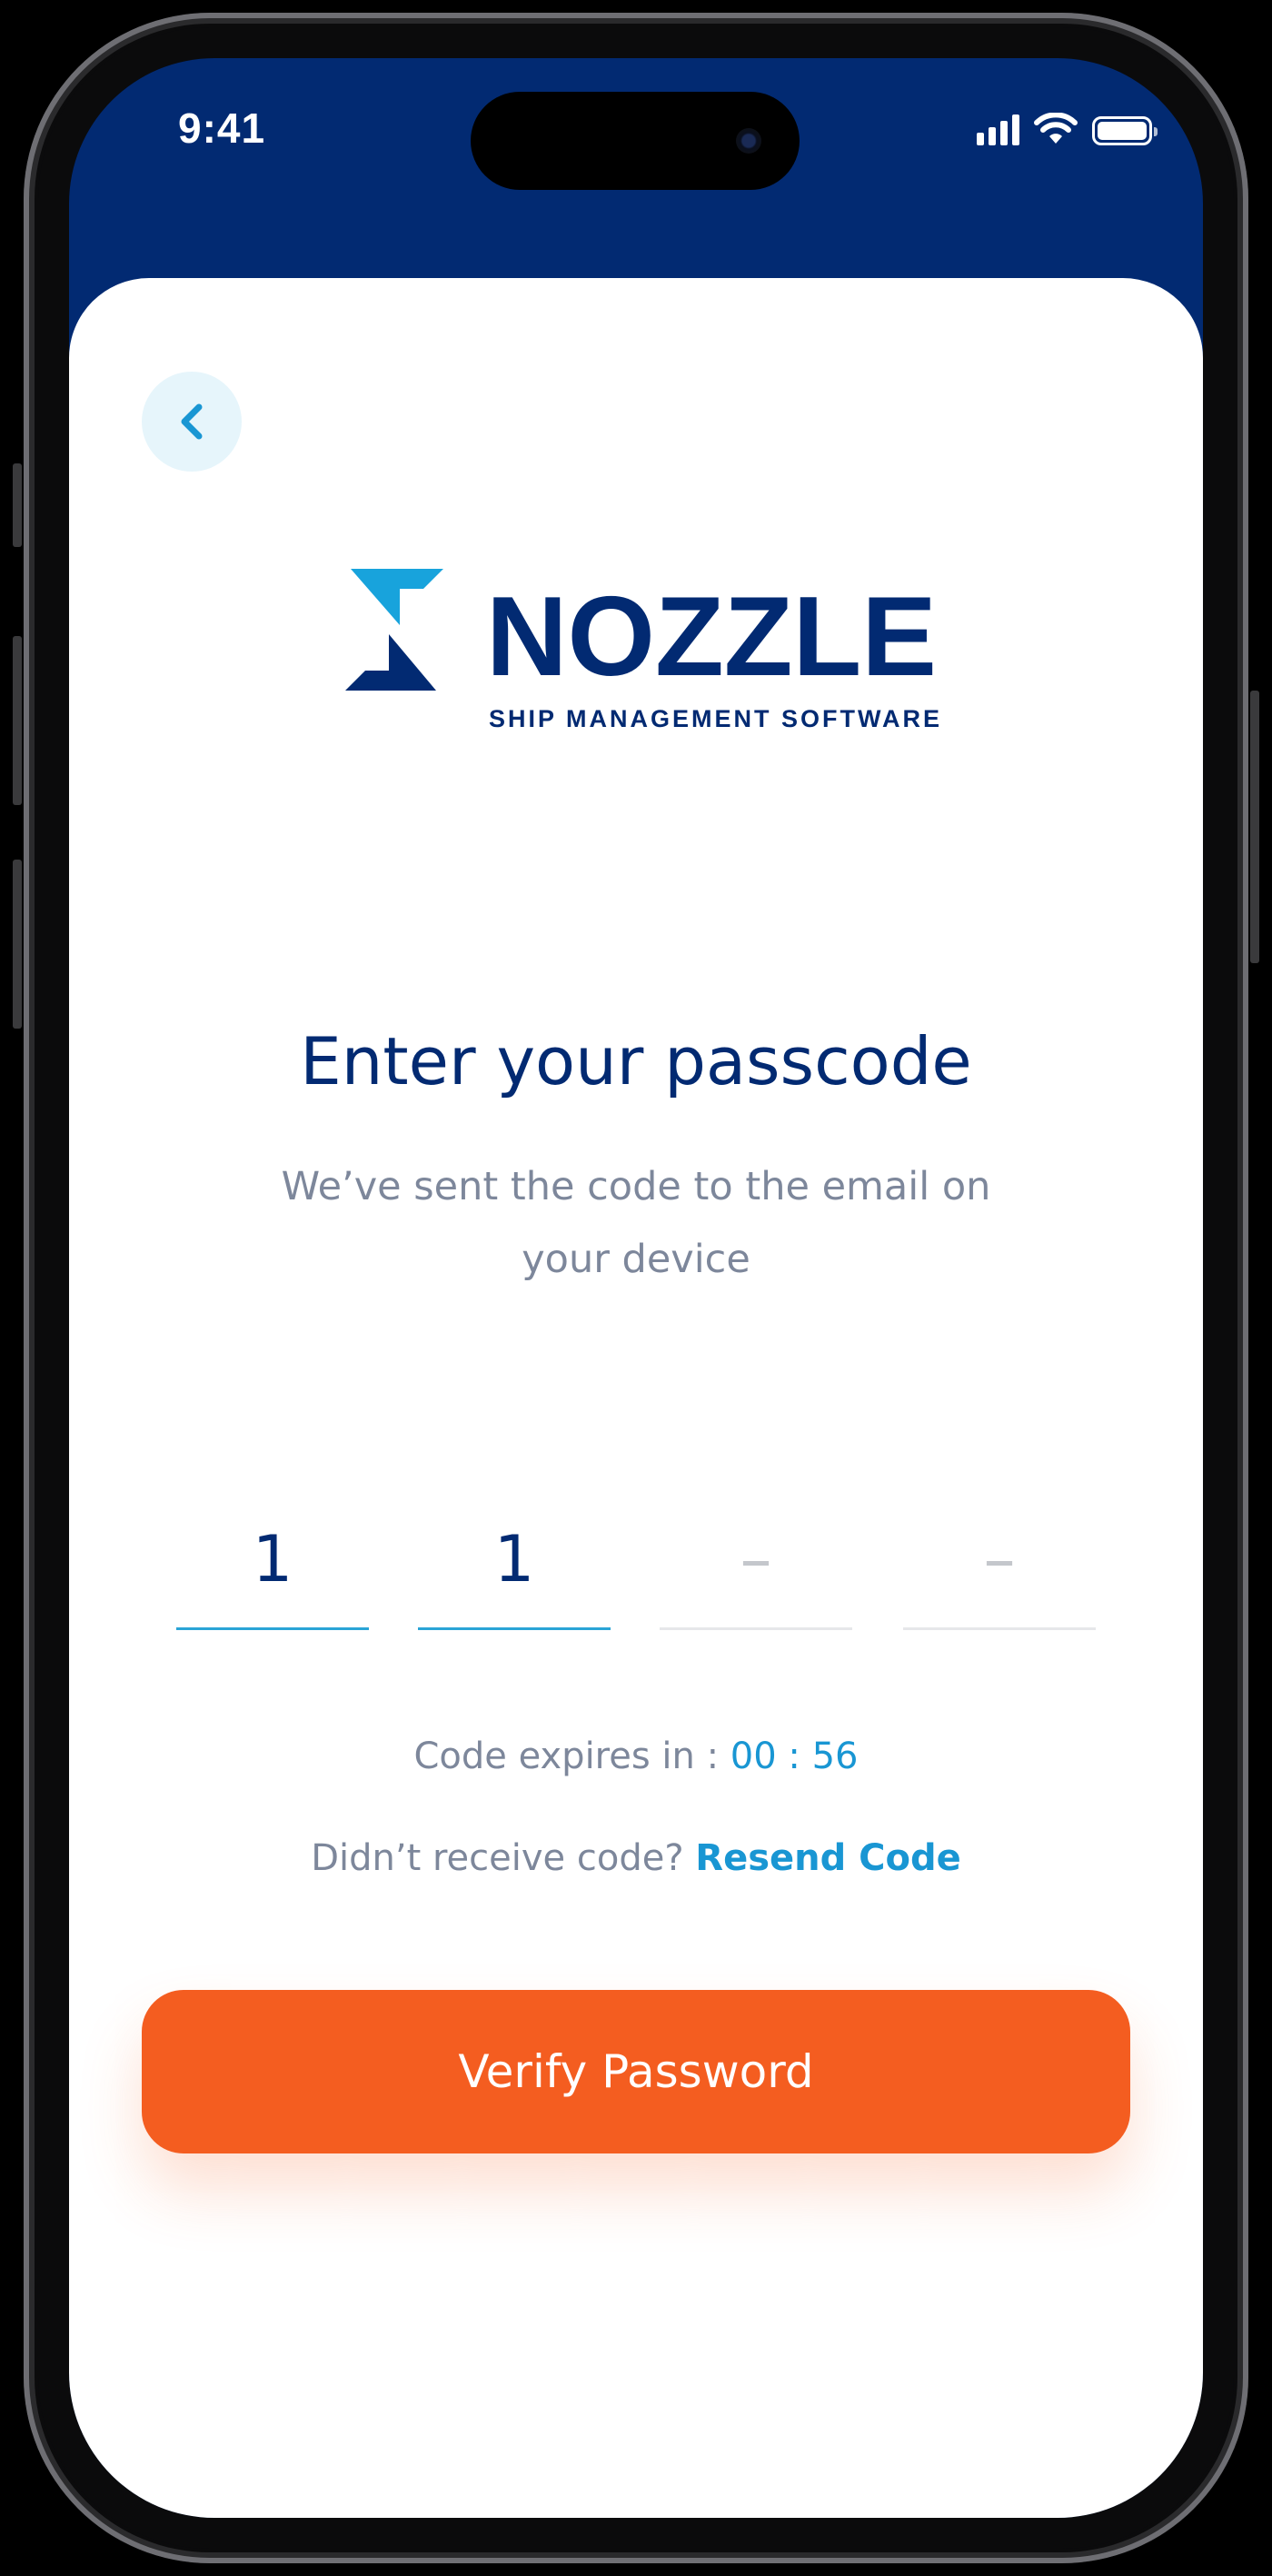 The image size is (1272, 2576). What do you see at coordinates (17, 944) in the screenshot?
I see `volume-down-button` at bounding box center [17, 944].